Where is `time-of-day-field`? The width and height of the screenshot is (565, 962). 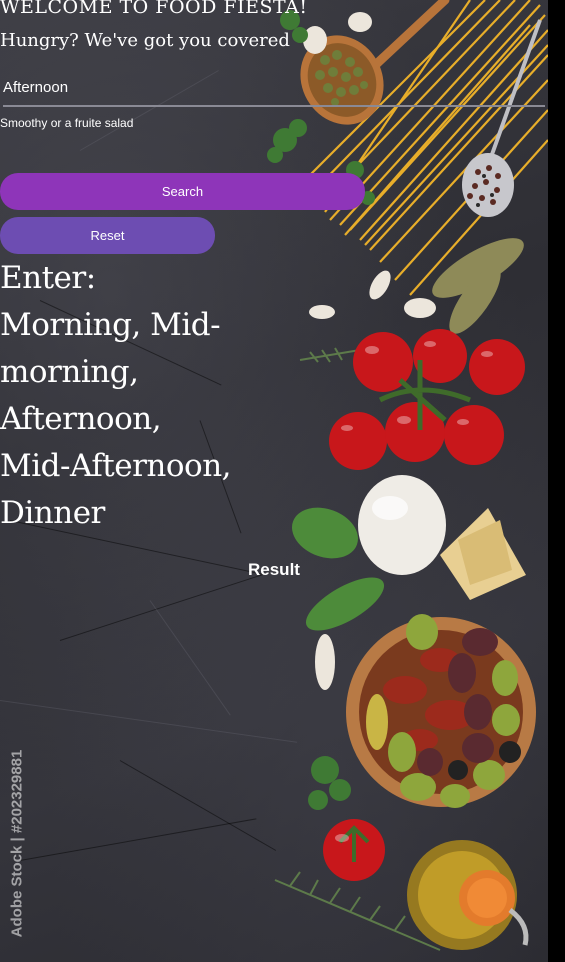
time-of-day-field is located at coordinates (272, 89).